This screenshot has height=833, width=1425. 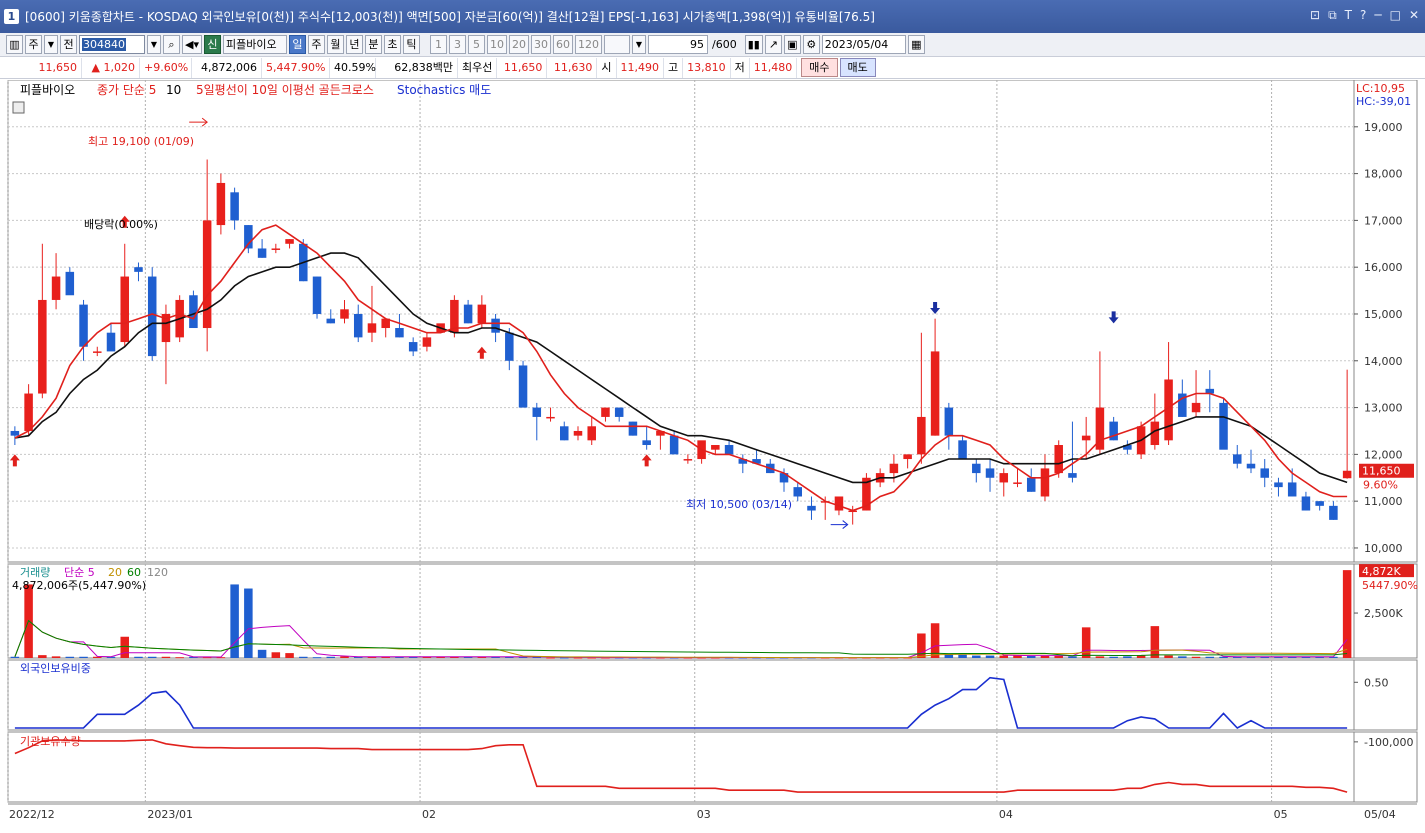 I want to click on volume-value: 4,872,006, so click(x=227, y=67).